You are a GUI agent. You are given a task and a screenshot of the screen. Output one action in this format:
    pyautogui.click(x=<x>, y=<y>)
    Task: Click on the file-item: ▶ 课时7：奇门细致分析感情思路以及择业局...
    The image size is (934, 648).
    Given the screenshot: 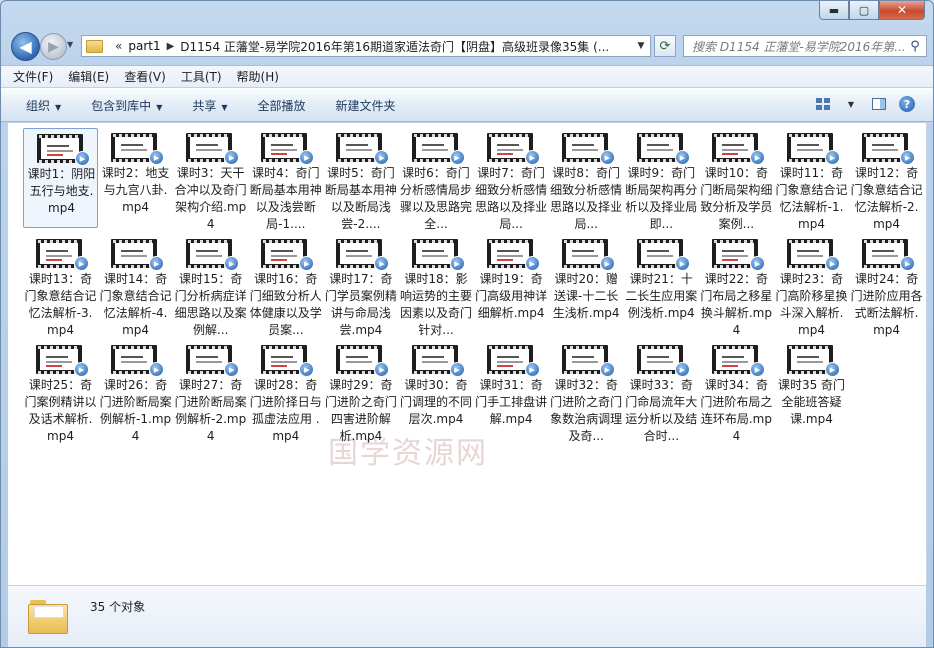 What is the action you would take?
    pyautogui.click(x=511, y=179)
    